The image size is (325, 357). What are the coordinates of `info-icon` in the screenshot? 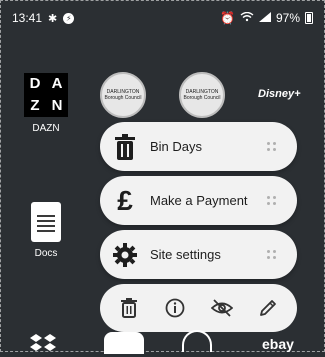 It's located at (175, 308).